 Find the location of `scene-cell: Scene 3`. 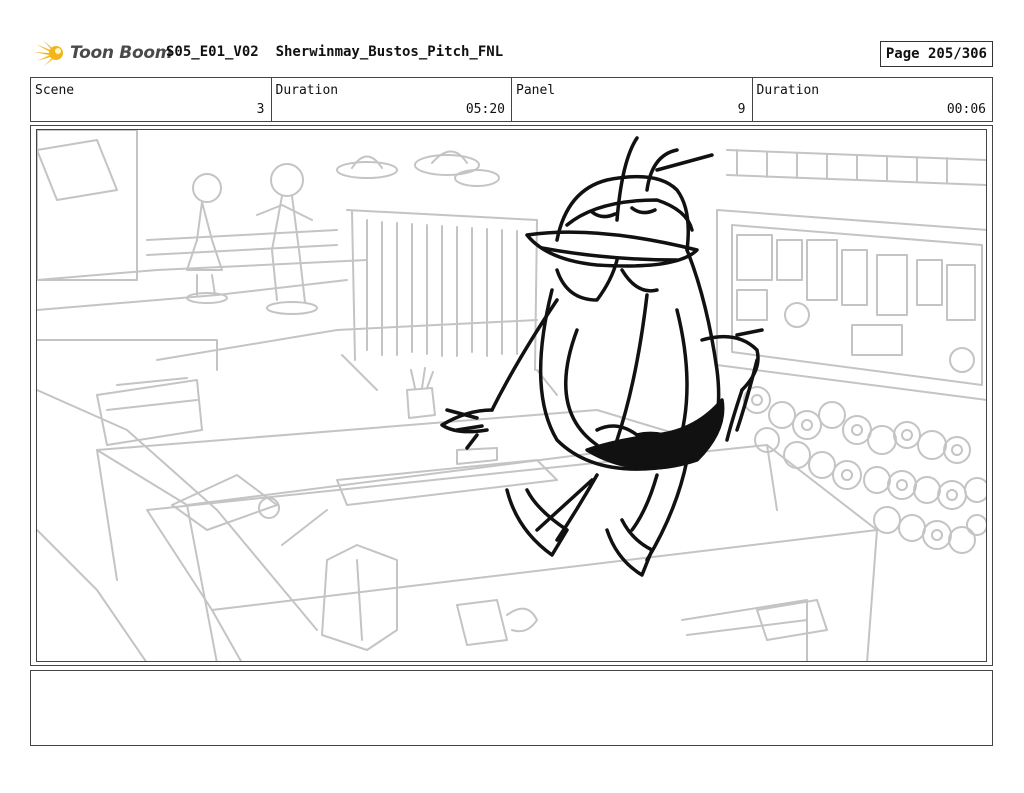

scene-cell: Scene 3 is located at coordinates (151, 99).